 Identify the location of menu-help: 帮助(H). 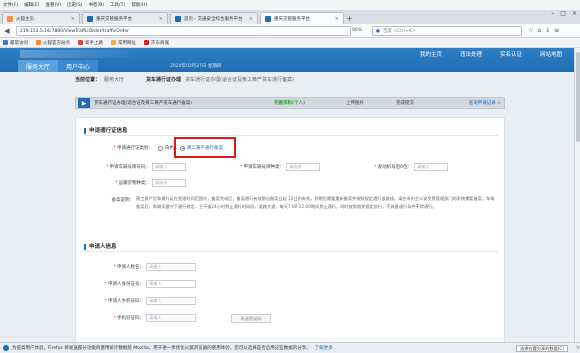
(139, 5).